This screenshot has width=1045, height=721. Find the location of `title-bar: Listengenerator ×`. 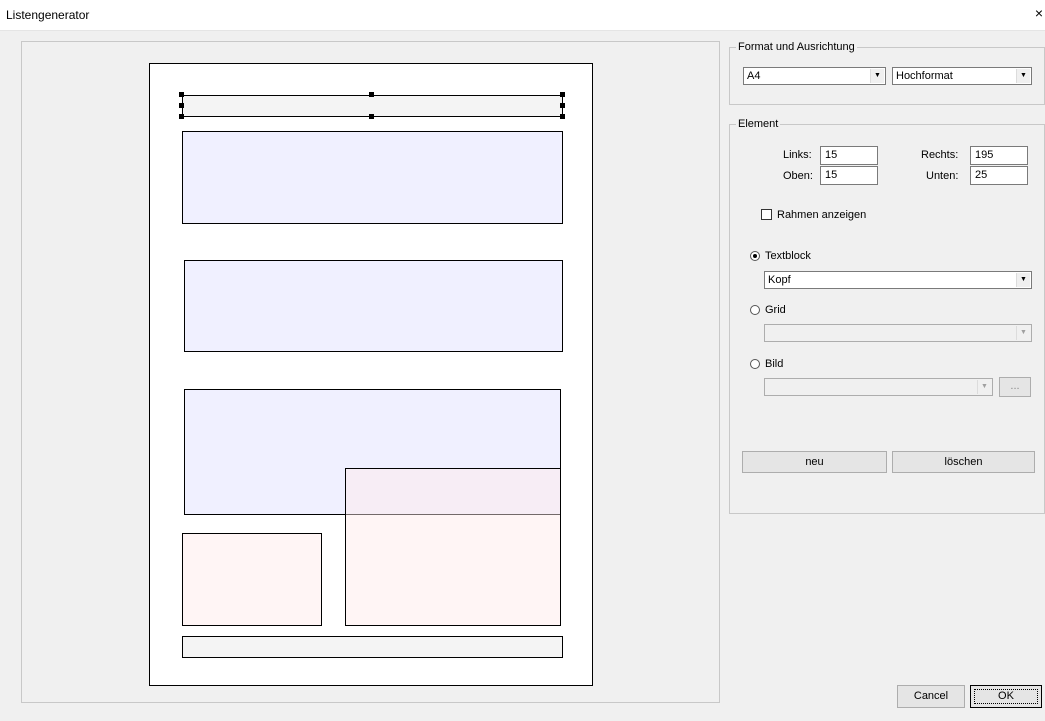

title-bar: Listengenerator × is located at coordinates (522, 15).